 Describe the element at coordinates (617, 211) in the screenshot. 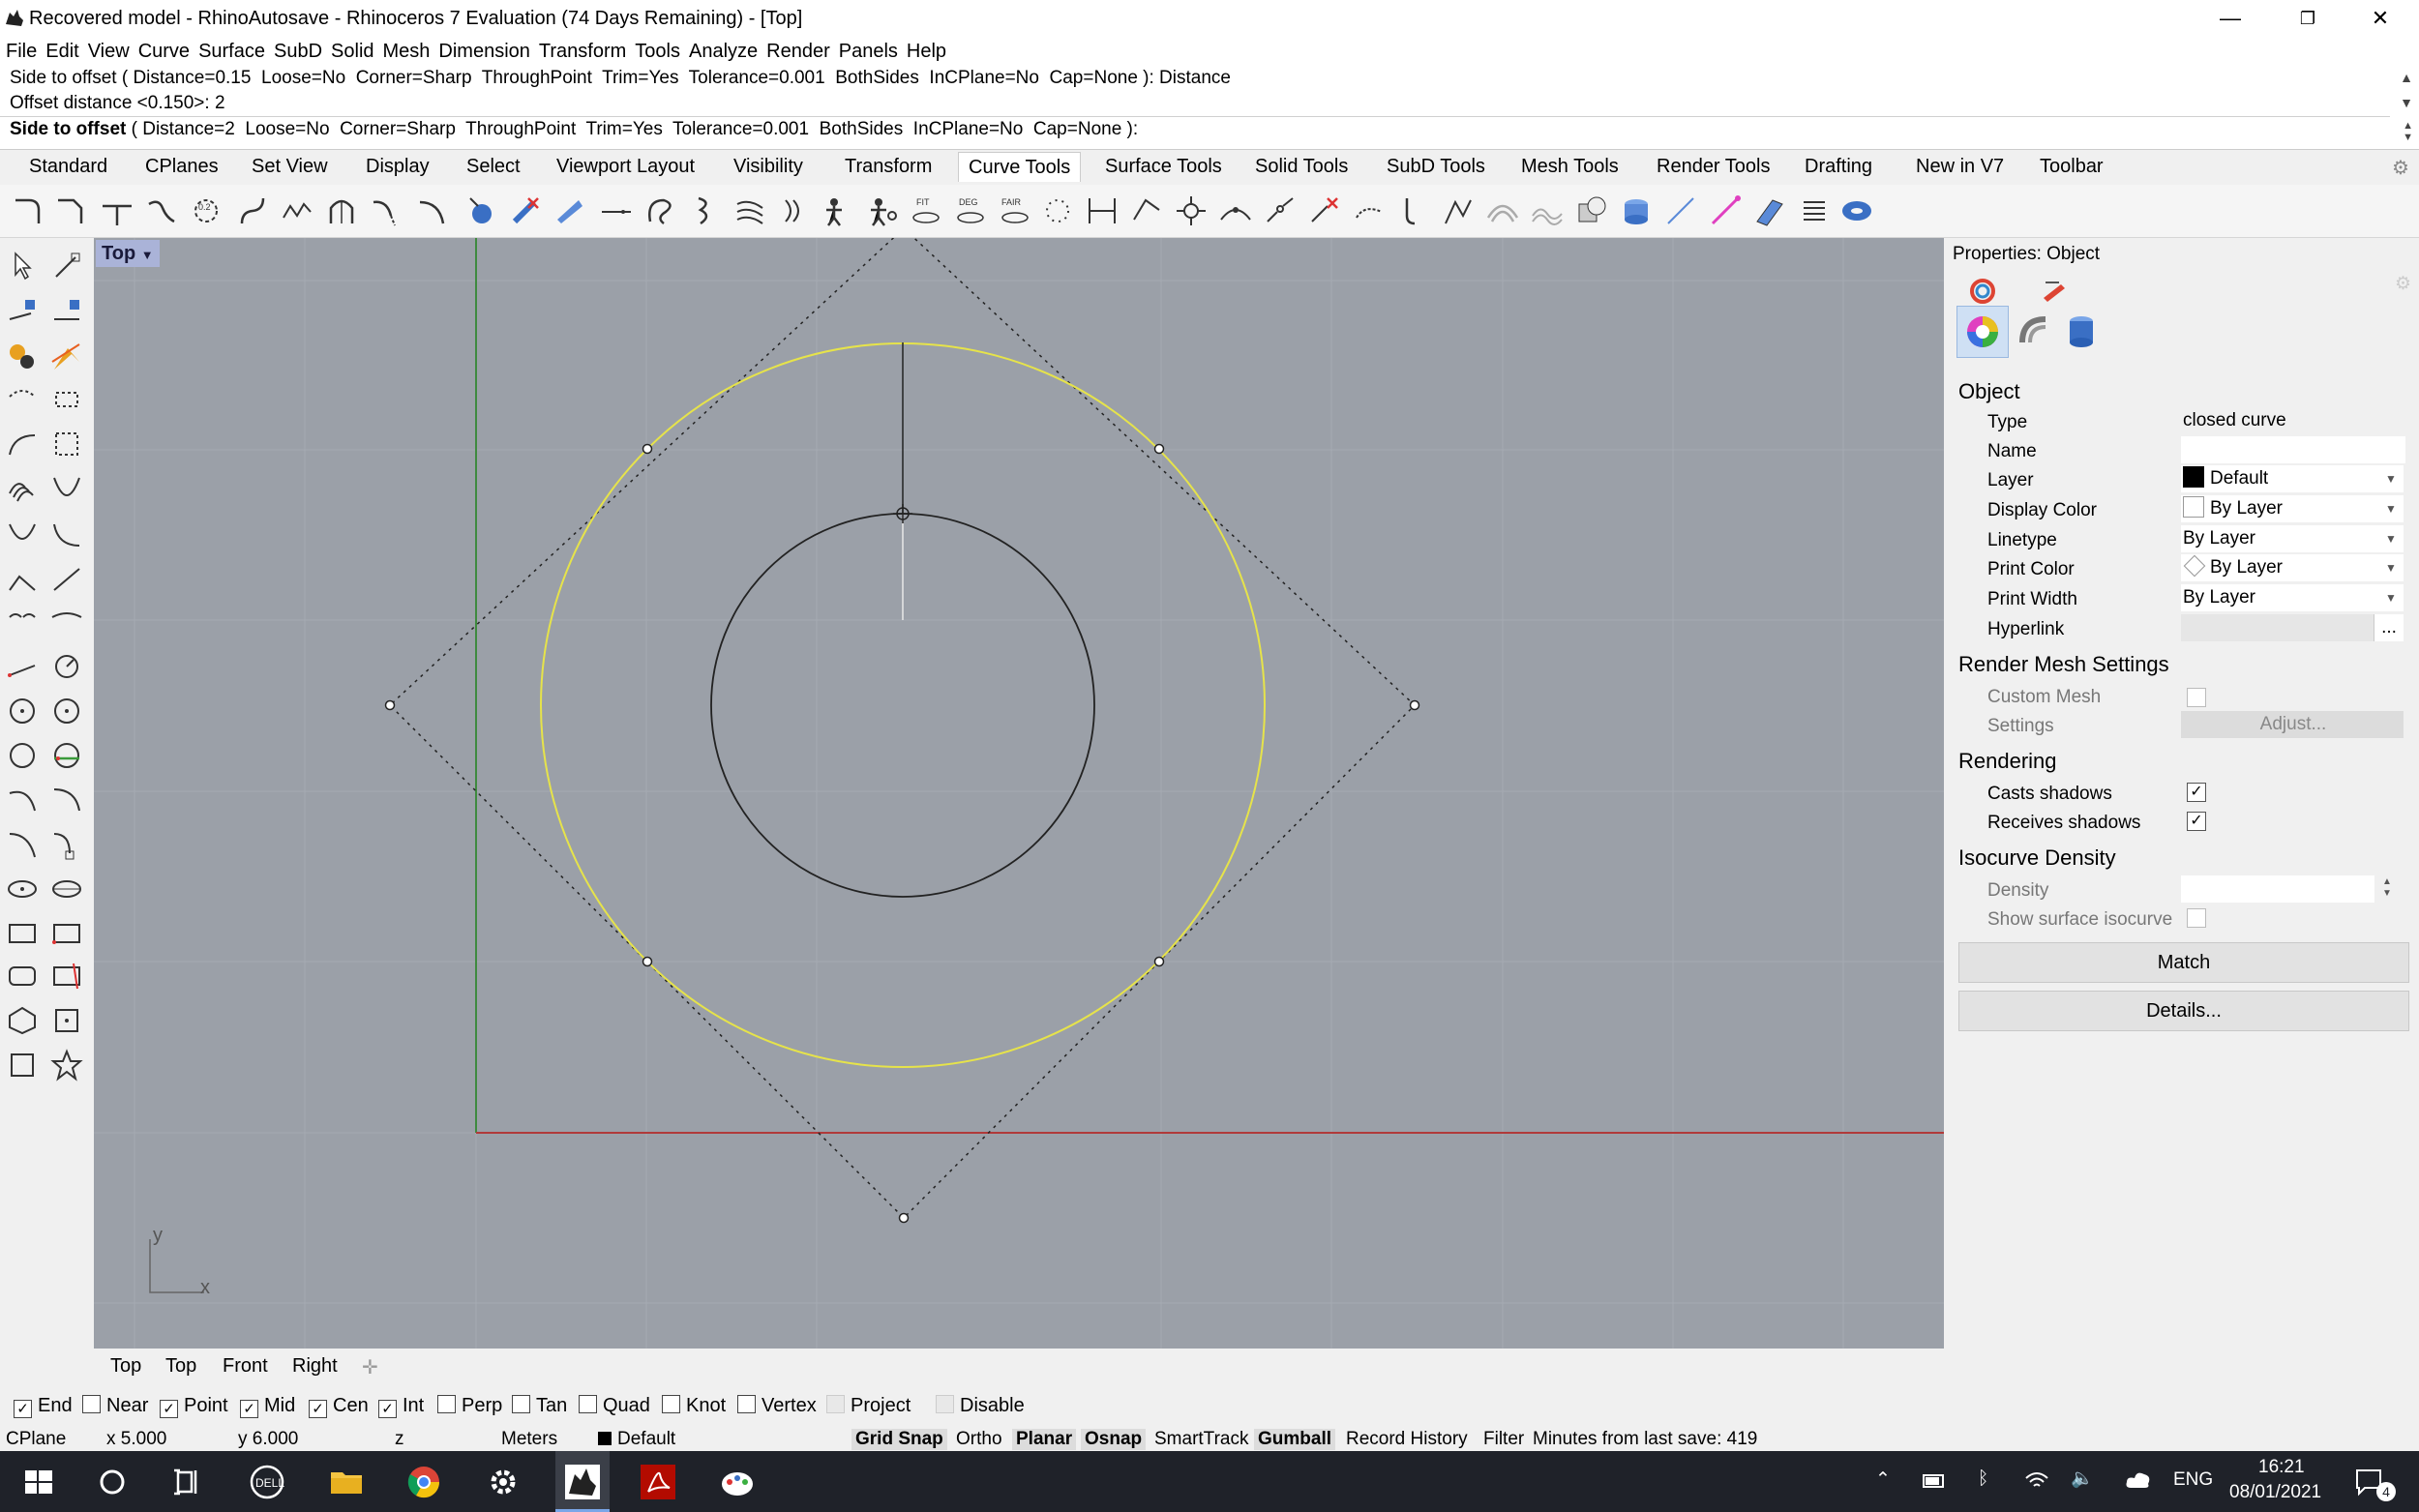

I see `insert-point-icon` at that location.